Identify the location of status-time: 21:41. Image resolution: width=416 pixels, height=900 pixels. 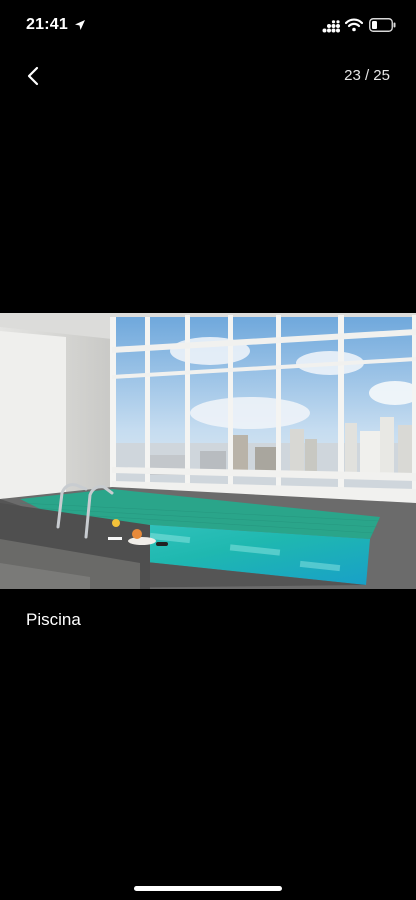
(47, 24).